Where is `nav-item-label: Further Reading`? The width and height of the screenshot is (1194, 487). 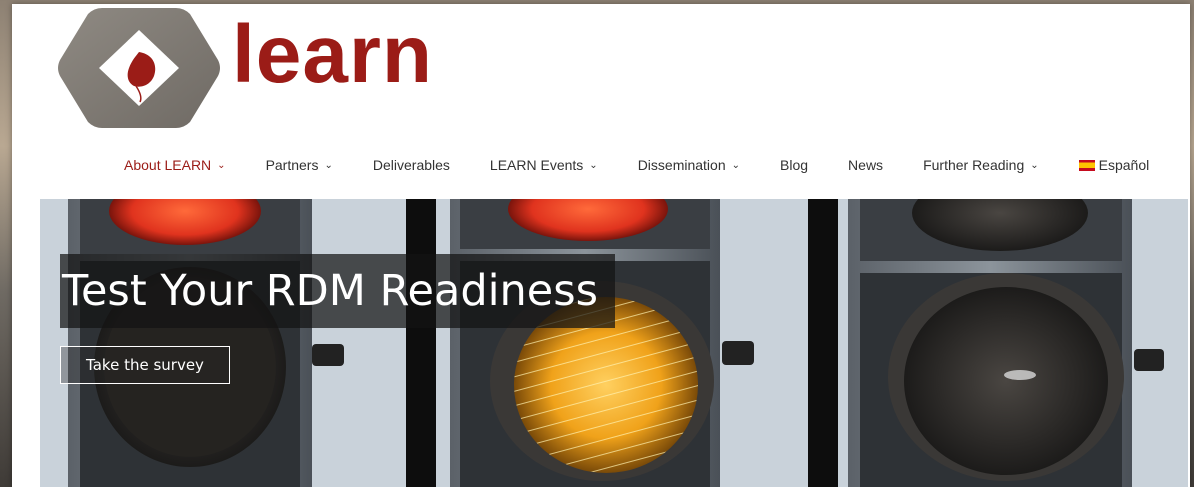
nav-item-label: Further Reading is located at coordinates (974, 165).